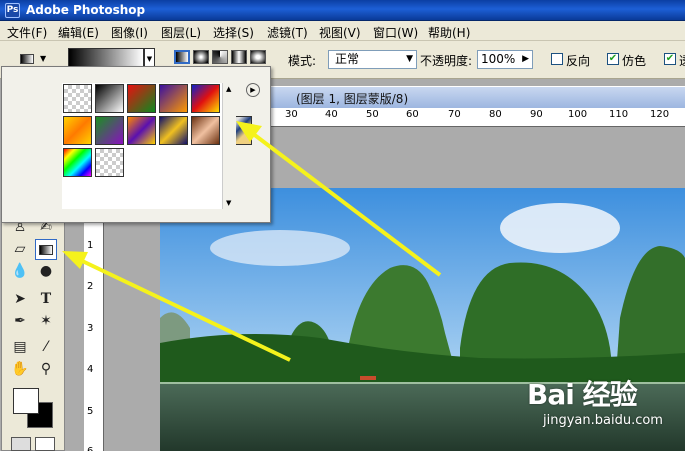  What do you see at coordinates (446, 61) in the screenshot?
I see `opacity-label: 不透明度:` at bounding box center [446, 61].